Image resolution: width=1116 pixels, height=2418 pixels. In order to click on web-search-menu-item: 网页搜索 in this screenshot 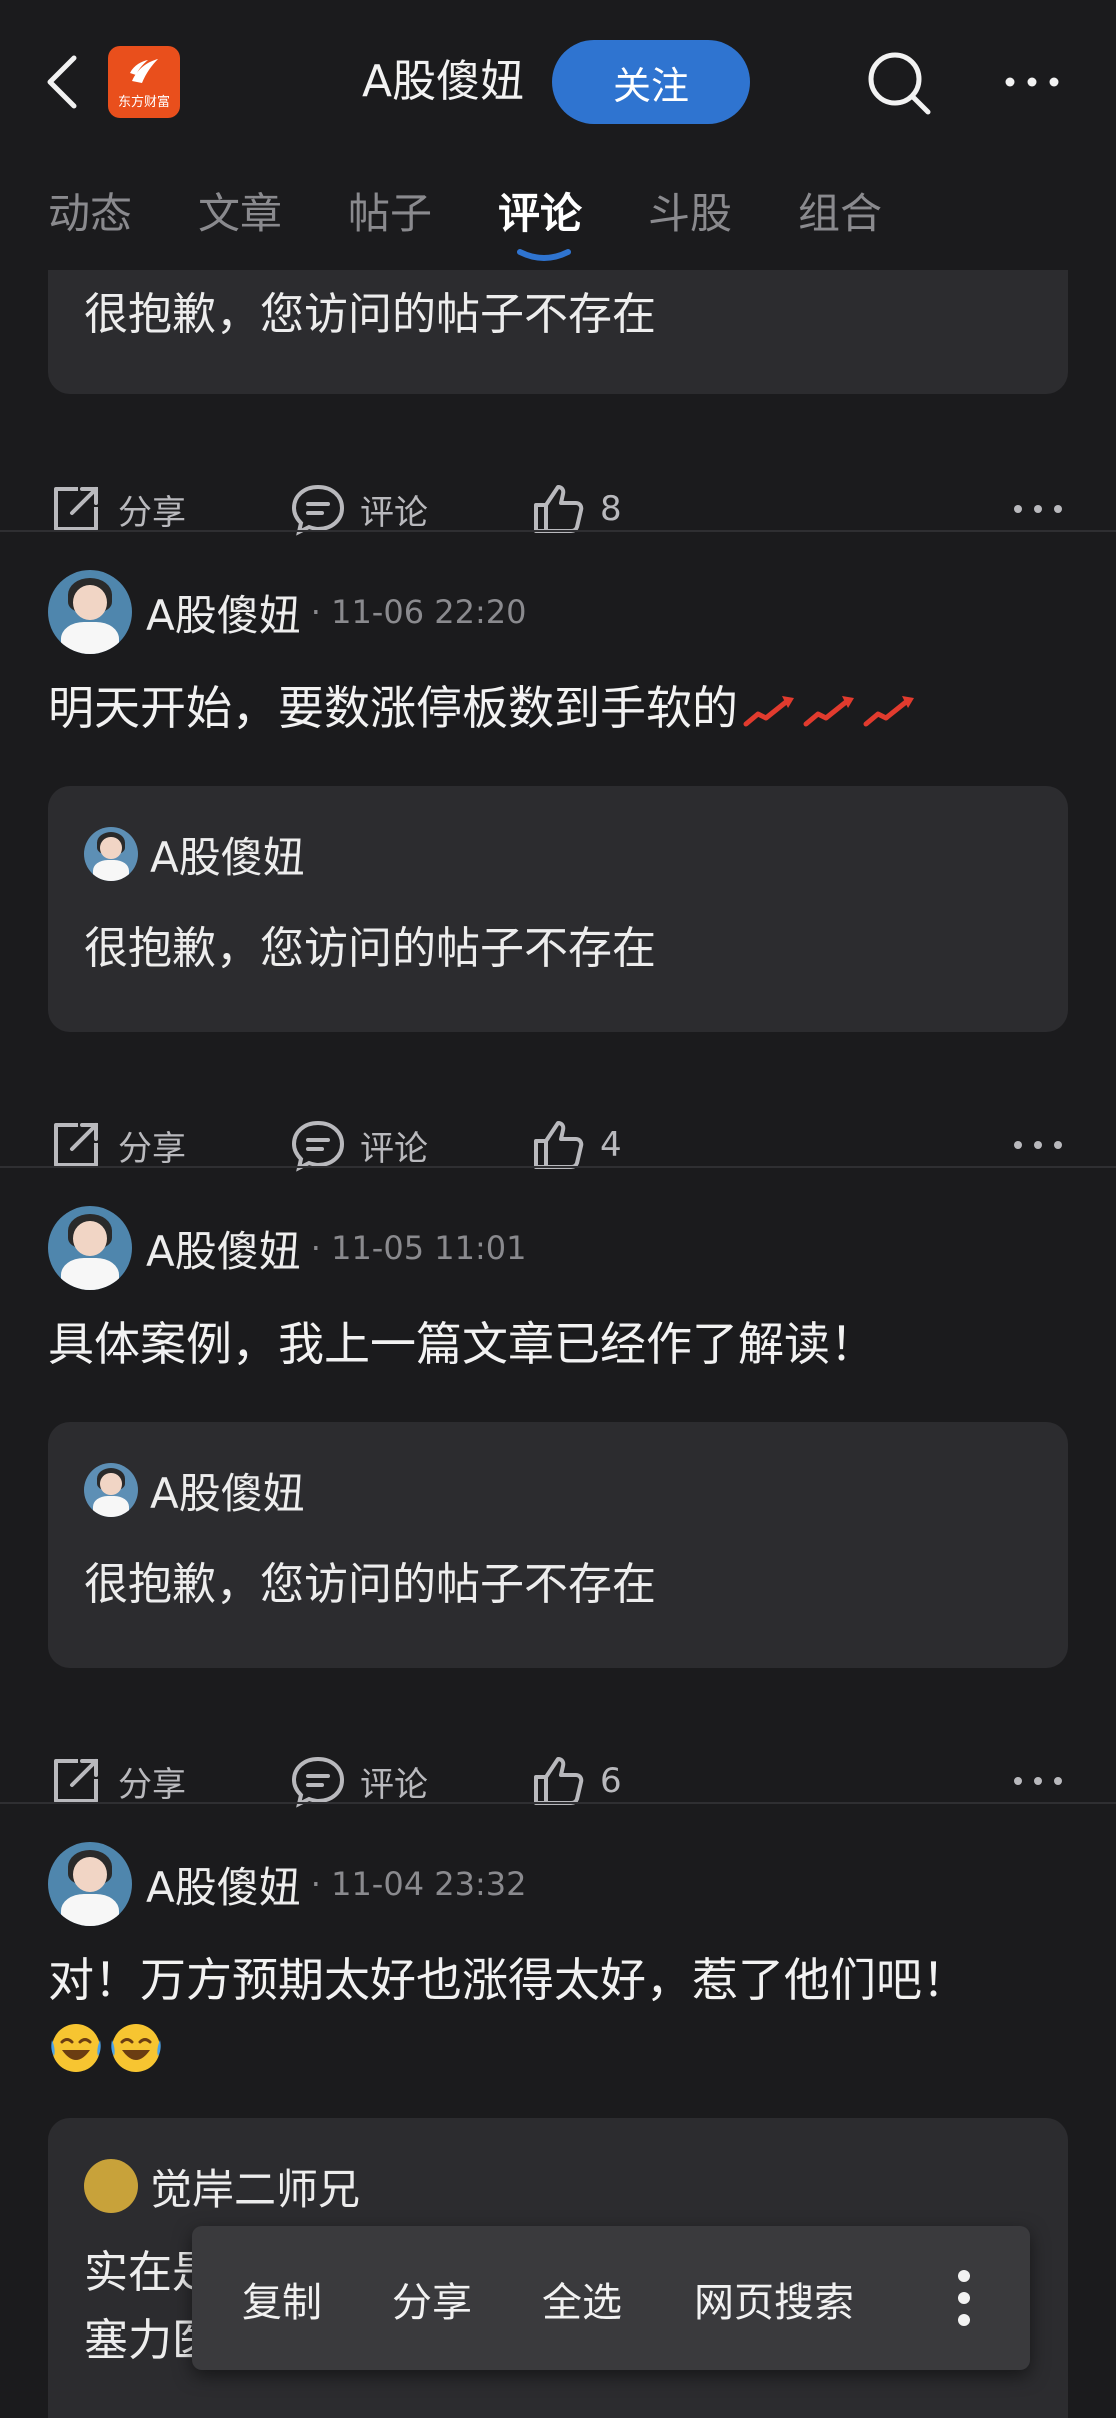, I will do `click(774, 2299)`.